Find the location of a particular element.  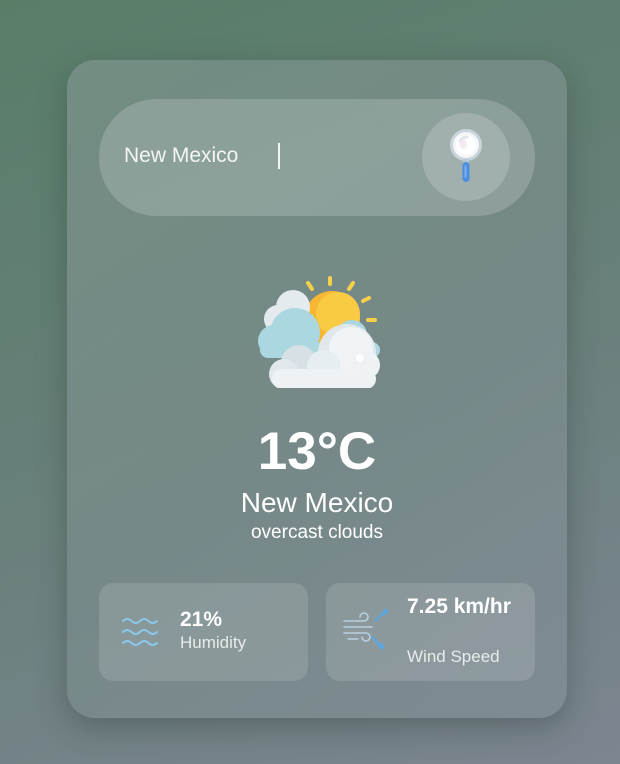

search-bar is located at coordinates (317, 157).